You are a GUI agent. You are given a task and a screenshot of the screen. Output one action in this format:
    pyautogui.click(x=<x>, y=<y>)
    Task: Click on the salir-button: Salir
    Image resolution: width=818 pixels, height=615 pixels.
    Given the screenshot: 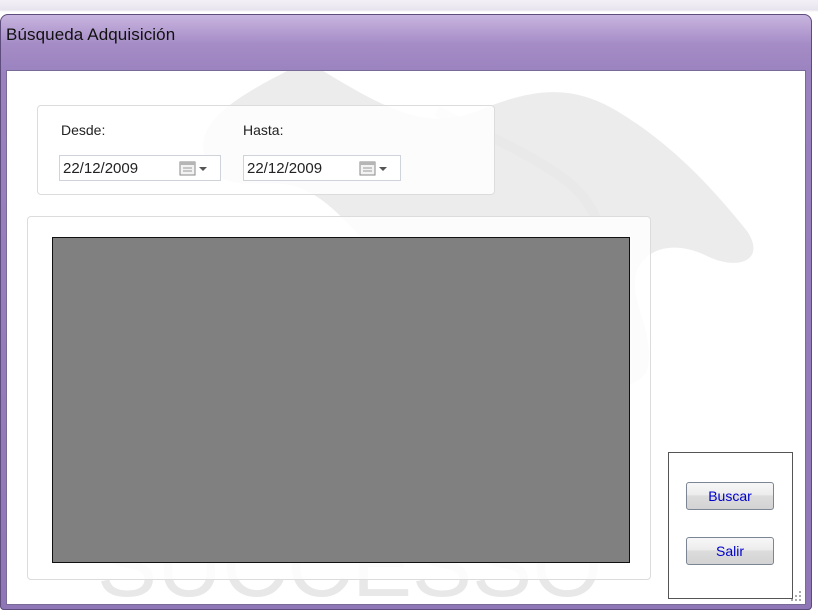 What is the action you would take?
    pyautogui.click(x=730, y=551)
    